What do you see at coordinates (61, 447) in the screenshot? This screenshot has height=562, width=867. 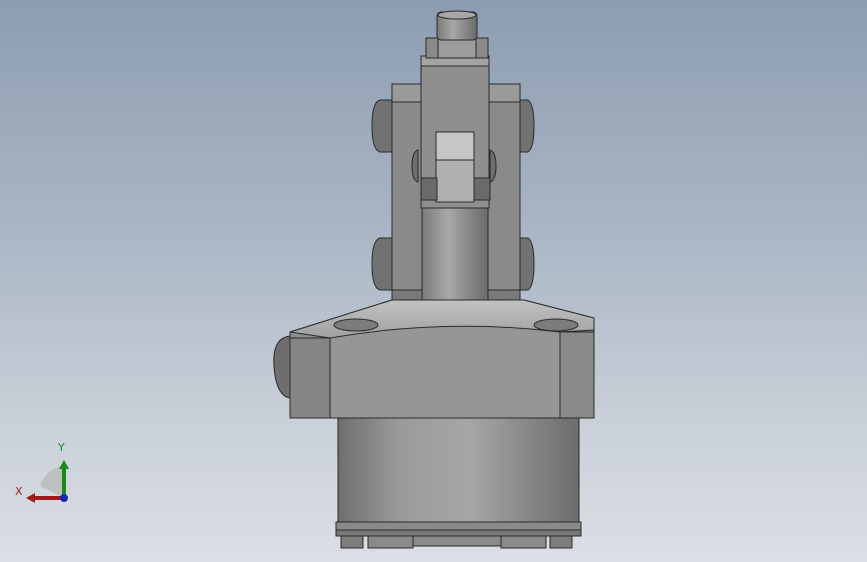 I see `y-axis-label: Y` at bounding box center [61, 447].